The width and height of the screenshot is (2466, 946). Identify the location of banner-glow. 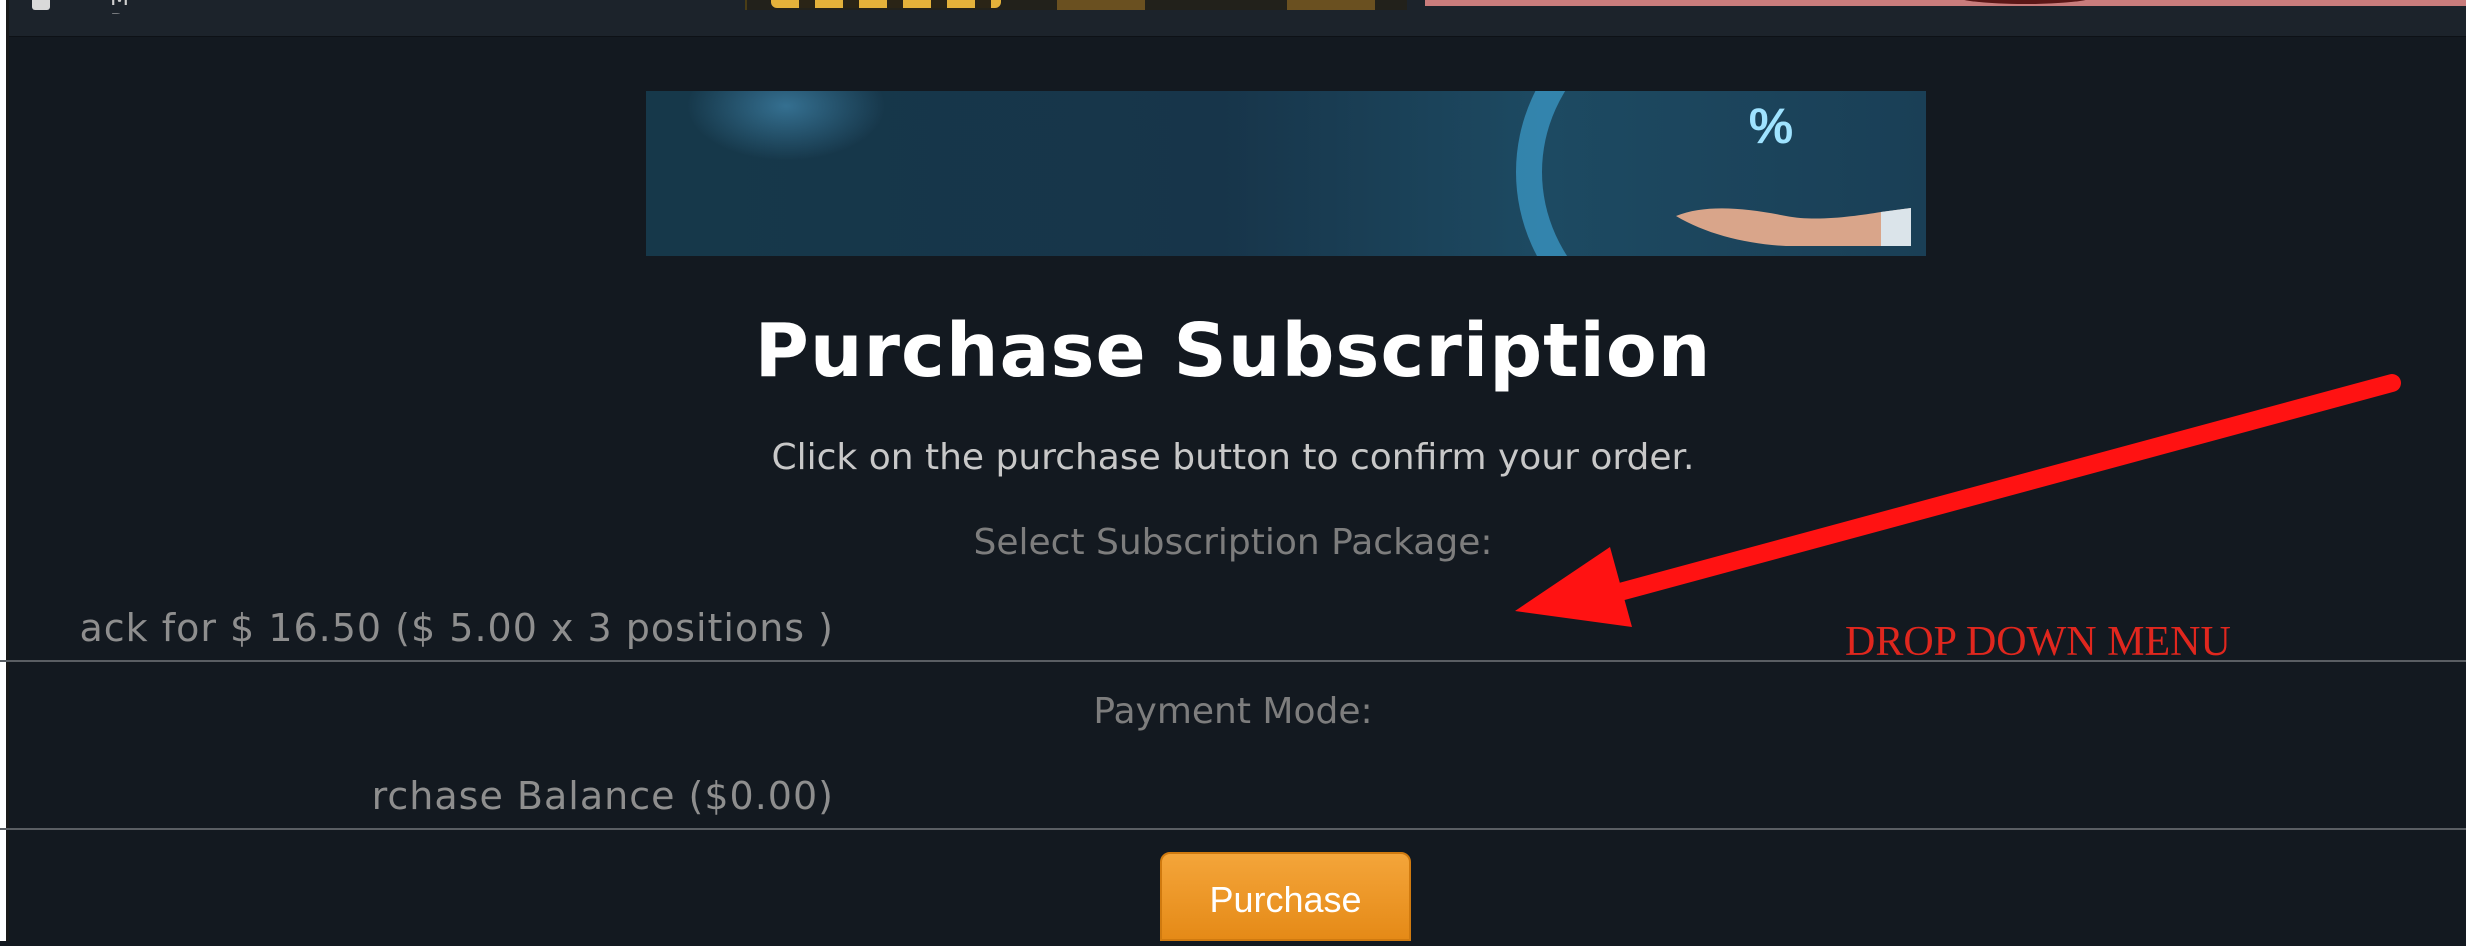
(786, 126).